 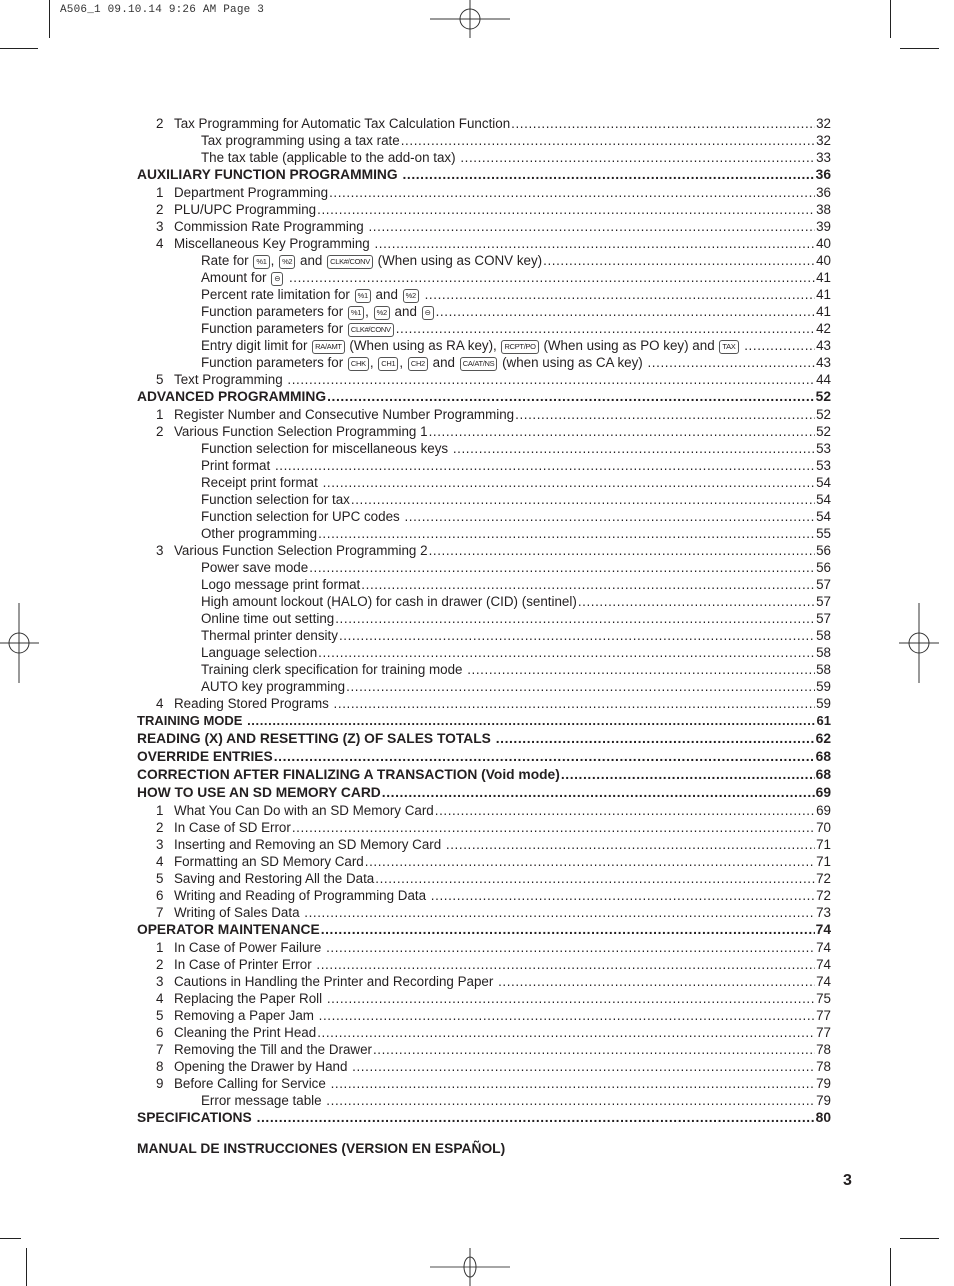 I want to click on toc-entry: 5 Saving and Restoring All the Data 72, so click(x=484, y=878).